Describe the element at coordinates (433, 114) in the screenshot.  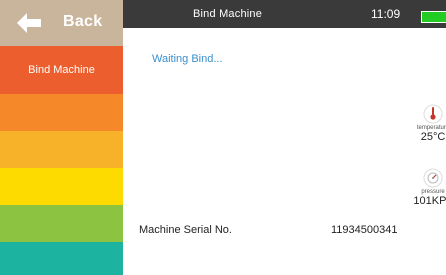
I see `thermometer-icon` at that location.